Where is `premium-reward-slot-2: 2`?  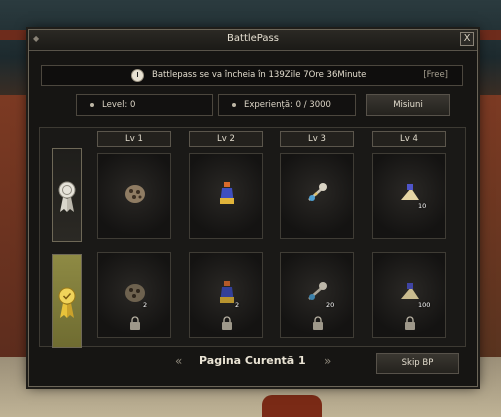
premium-reward-slot-2: 2 is located at coordinates (226, 295).